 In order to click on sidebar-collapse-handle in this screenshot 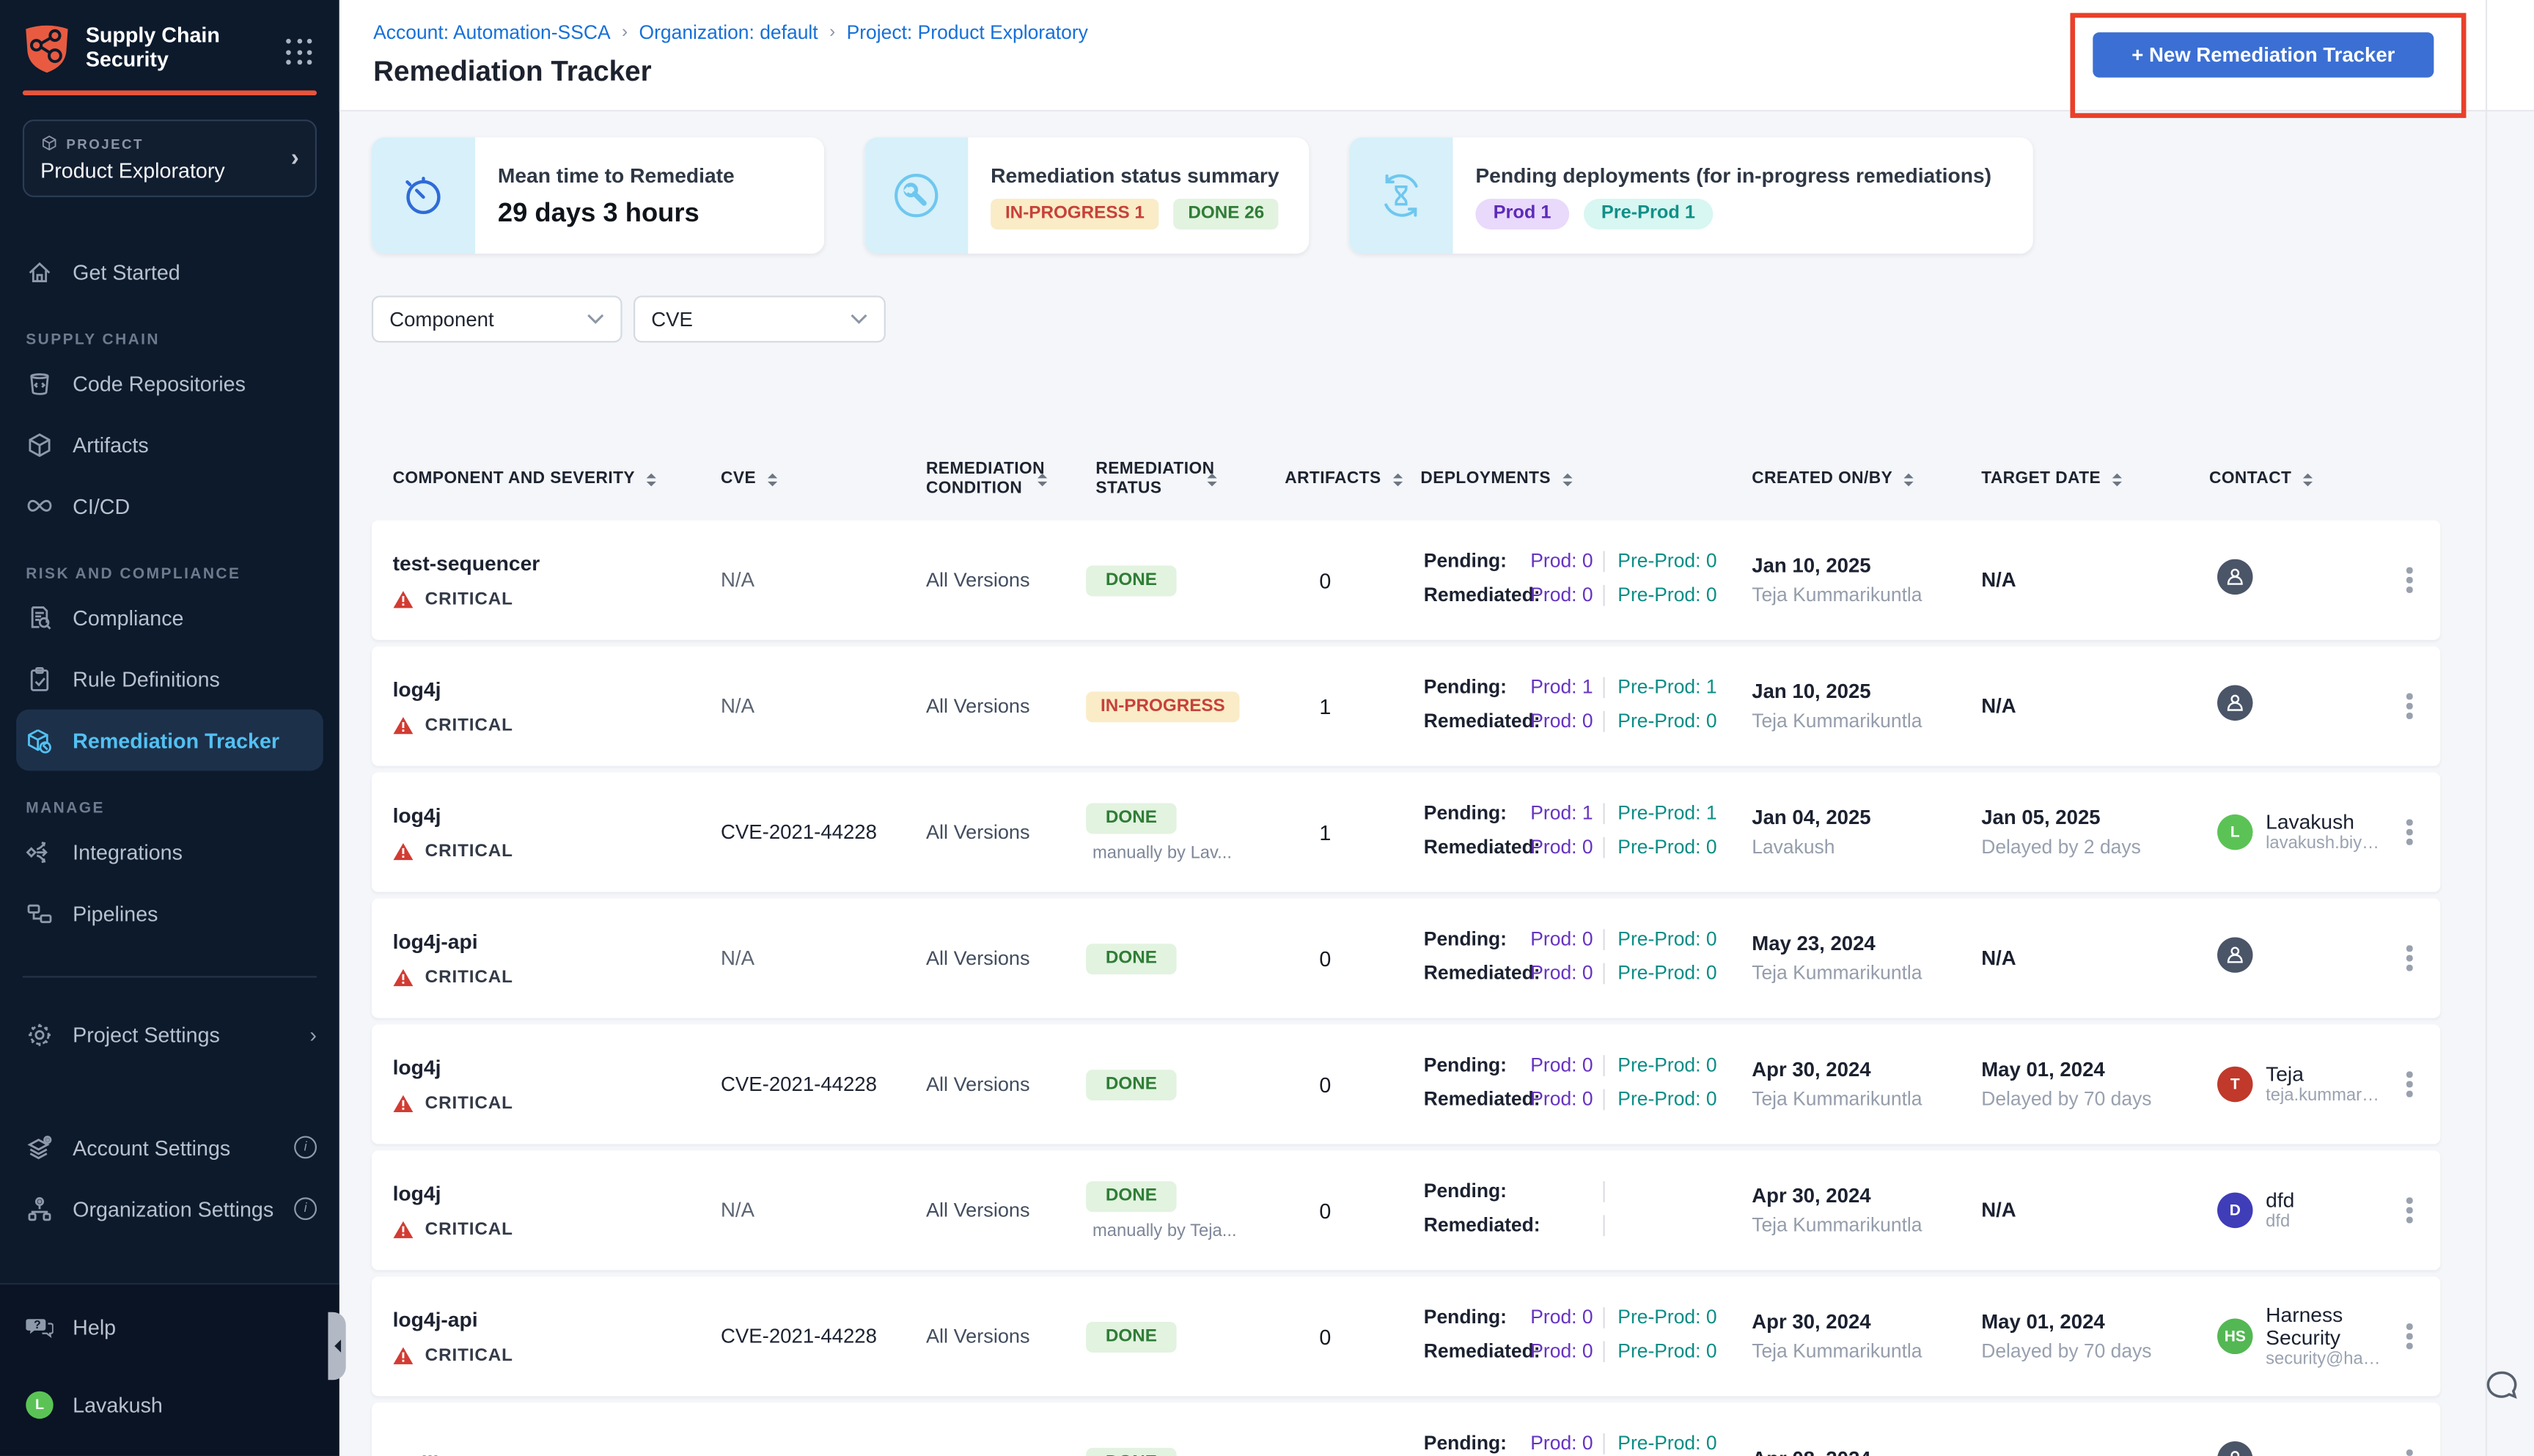, I will do `click(337, 1346)`.